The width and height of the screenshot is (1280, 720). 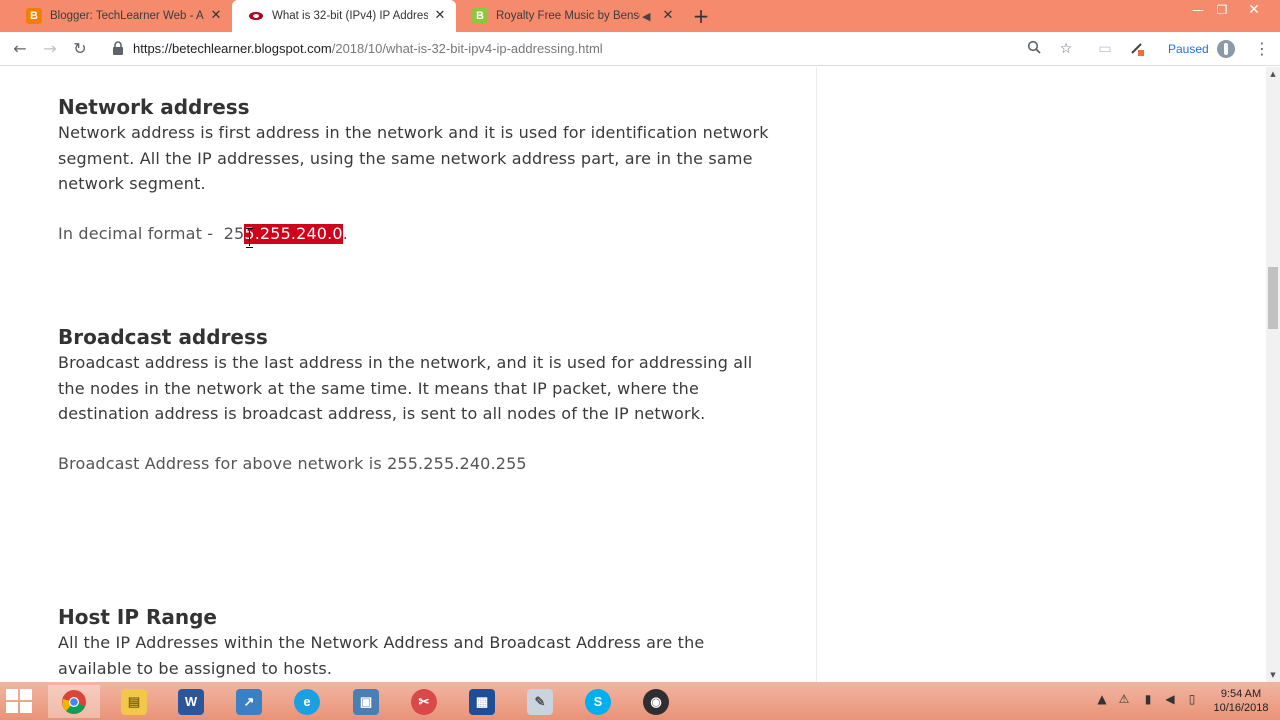 What do you see at coordinates (1222, 10) in the screenshot?
I see `restore-icon: ❐` at bounding box center [1222, 10].